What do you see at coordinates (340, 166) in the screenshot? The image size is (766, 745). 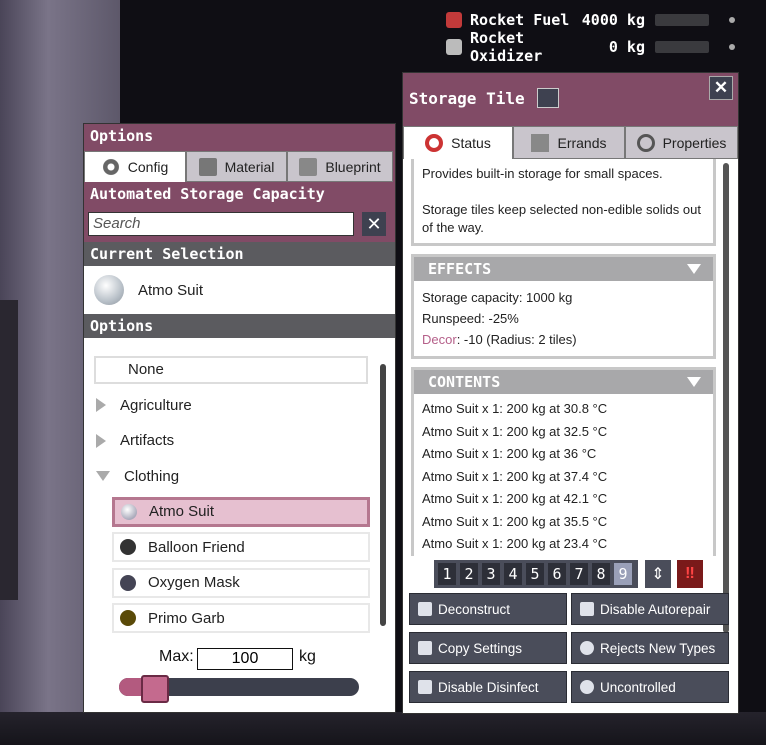 I see `tab-blueprint: Blueprint` at bounding box center [340, 166].